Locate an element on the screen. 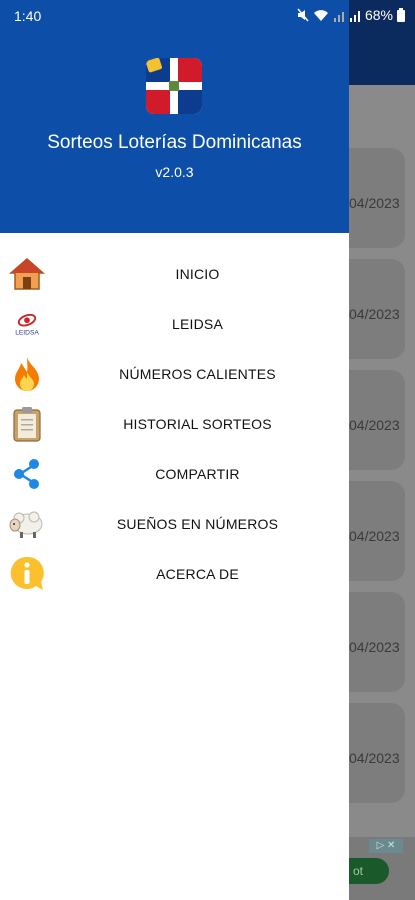 The image size is (415, 900). menu-item-inicio: INICIO is located at coordinates (174, 273).